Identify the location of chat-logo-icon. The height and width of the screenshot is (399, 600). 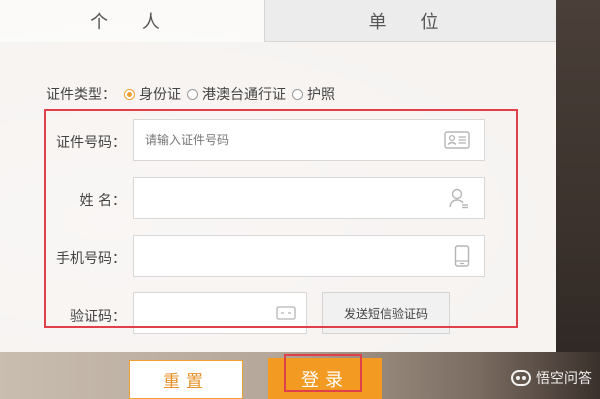
(521, 378).